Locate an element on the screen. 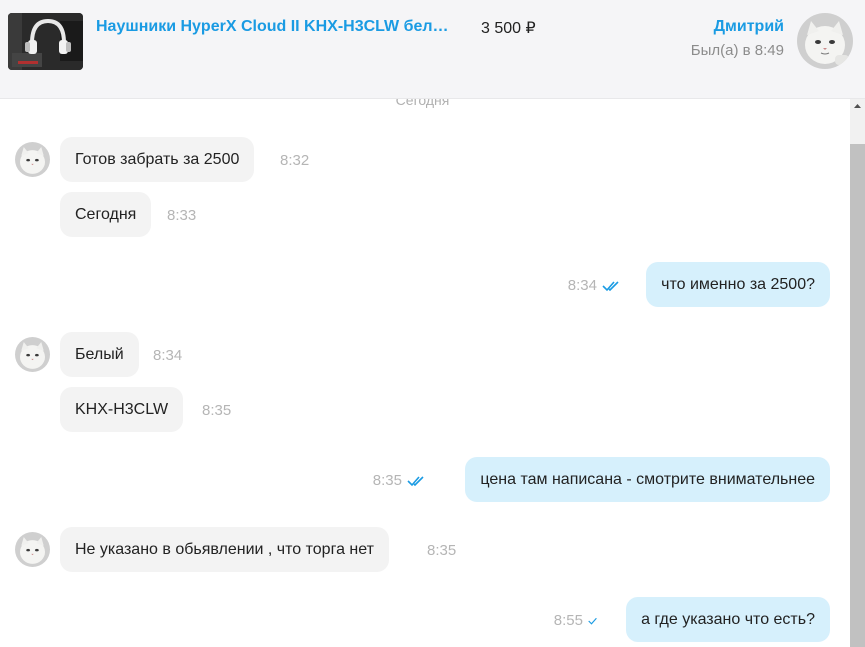 The height and width of the screenshot is (647, 865). message-bubble-incoming: KHX-H3CLW is located at coordinates (122, 409).